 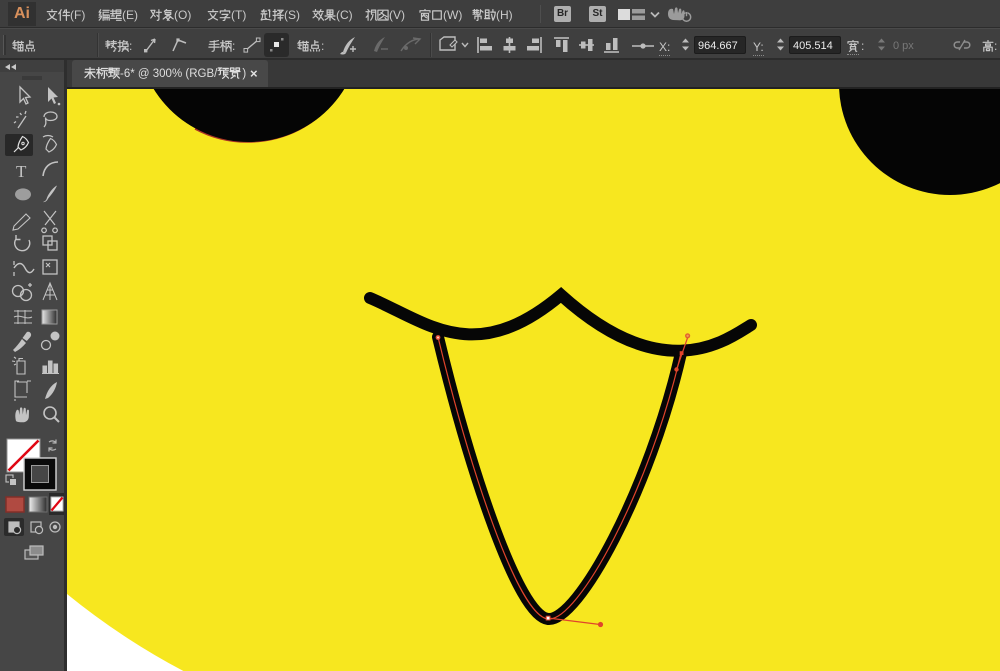 What do you see at coordinates (21, 171) in the screenshot?
I see `svg-text: T` at bounding box center [21, 171].